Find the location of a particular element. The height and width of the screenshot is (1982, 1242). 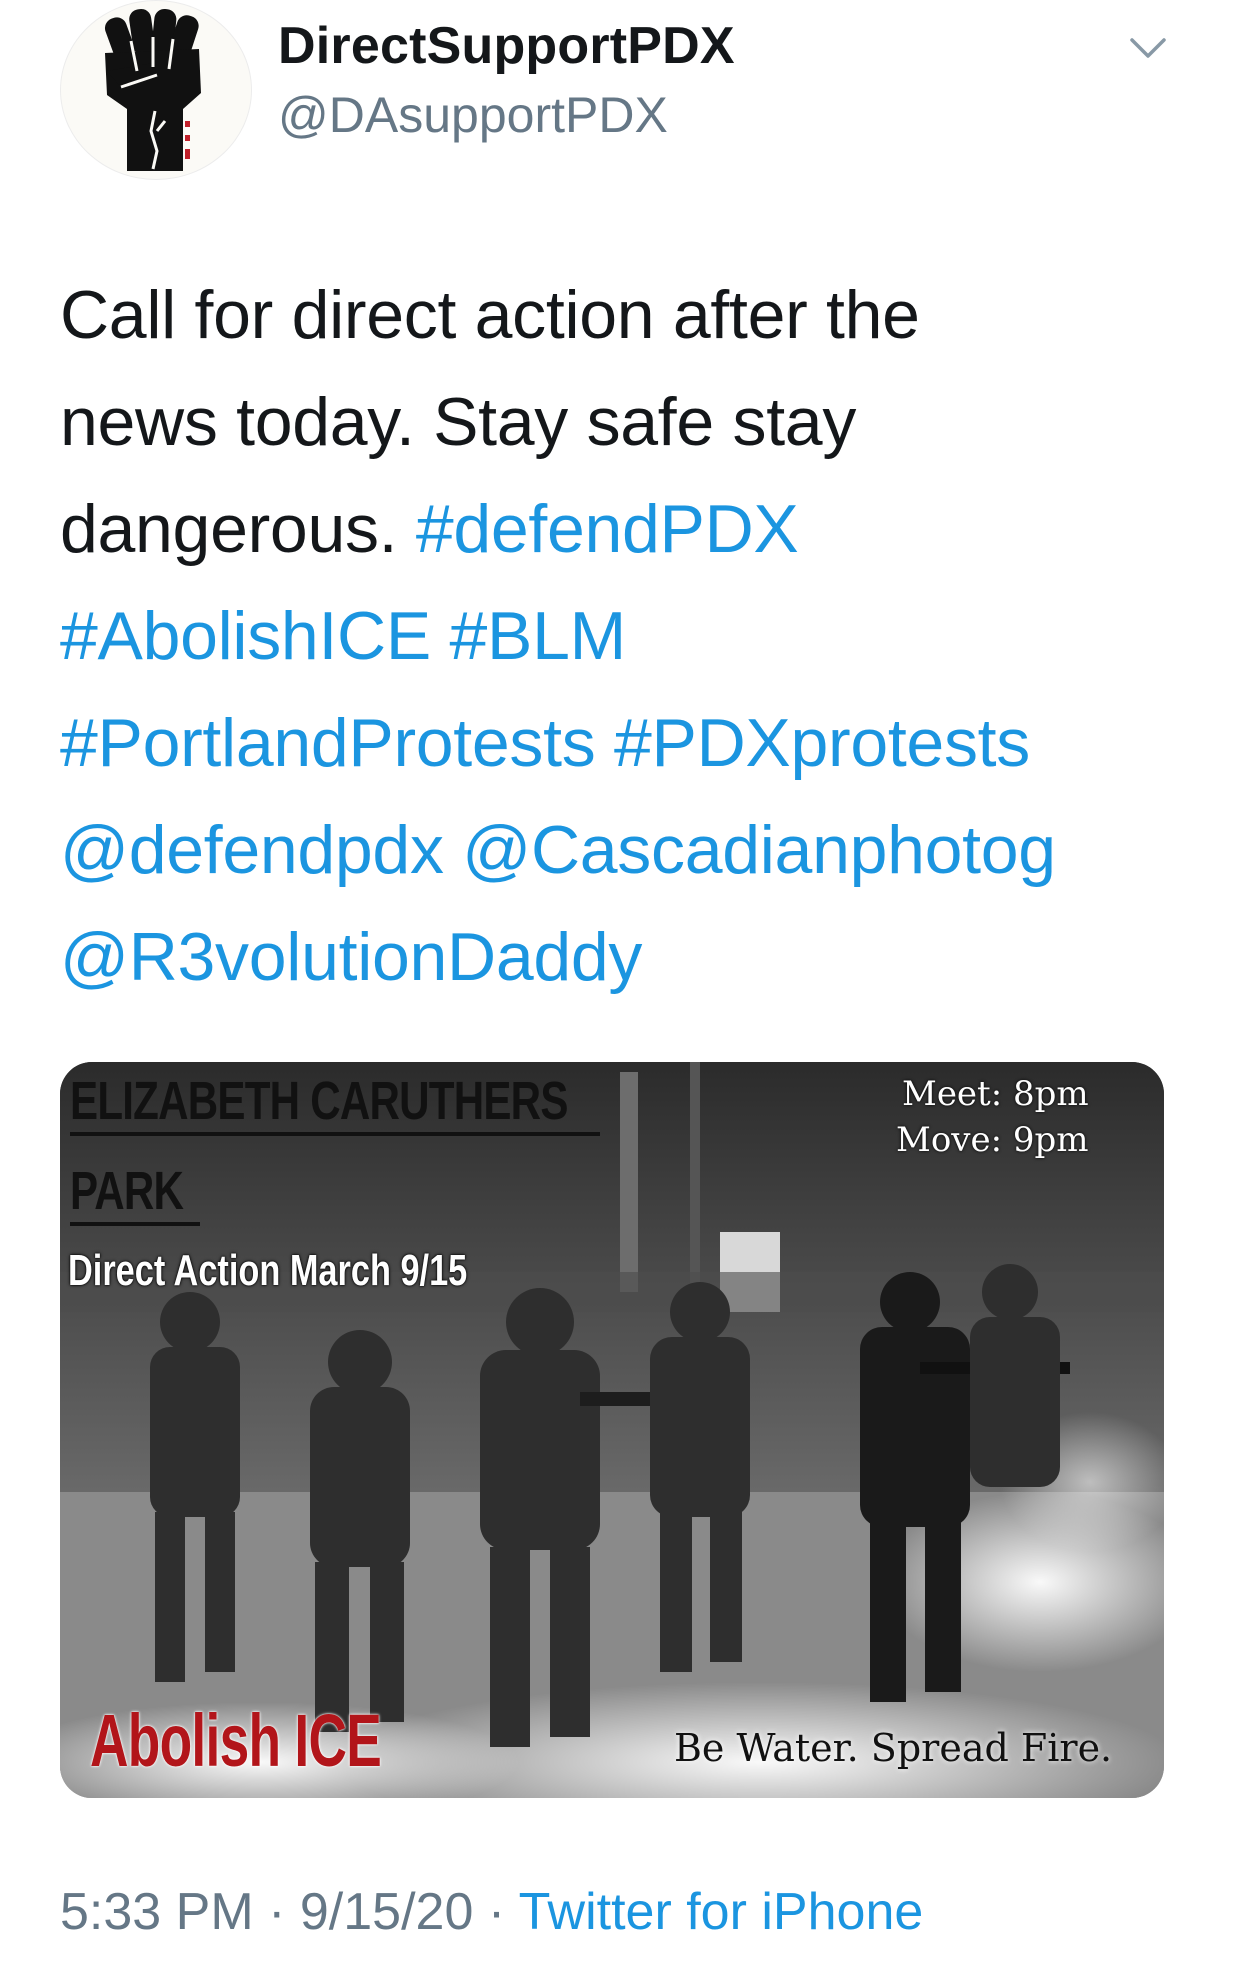

tweet-text-line: Call for direct action after the is located at coordinates (625, 315).